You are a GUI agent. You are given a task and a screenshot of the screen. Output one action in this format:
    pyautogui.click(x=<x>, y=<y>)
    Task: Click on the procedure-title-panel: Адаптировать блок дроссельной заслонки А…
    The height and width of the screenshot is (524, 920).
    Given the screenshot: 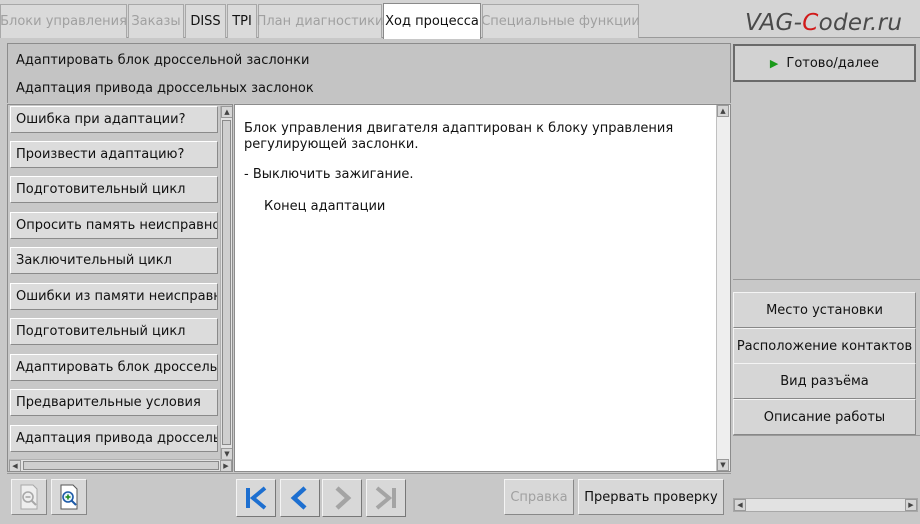 What is the action you would take?
    pyautogui.click(x=369, y=73)
    